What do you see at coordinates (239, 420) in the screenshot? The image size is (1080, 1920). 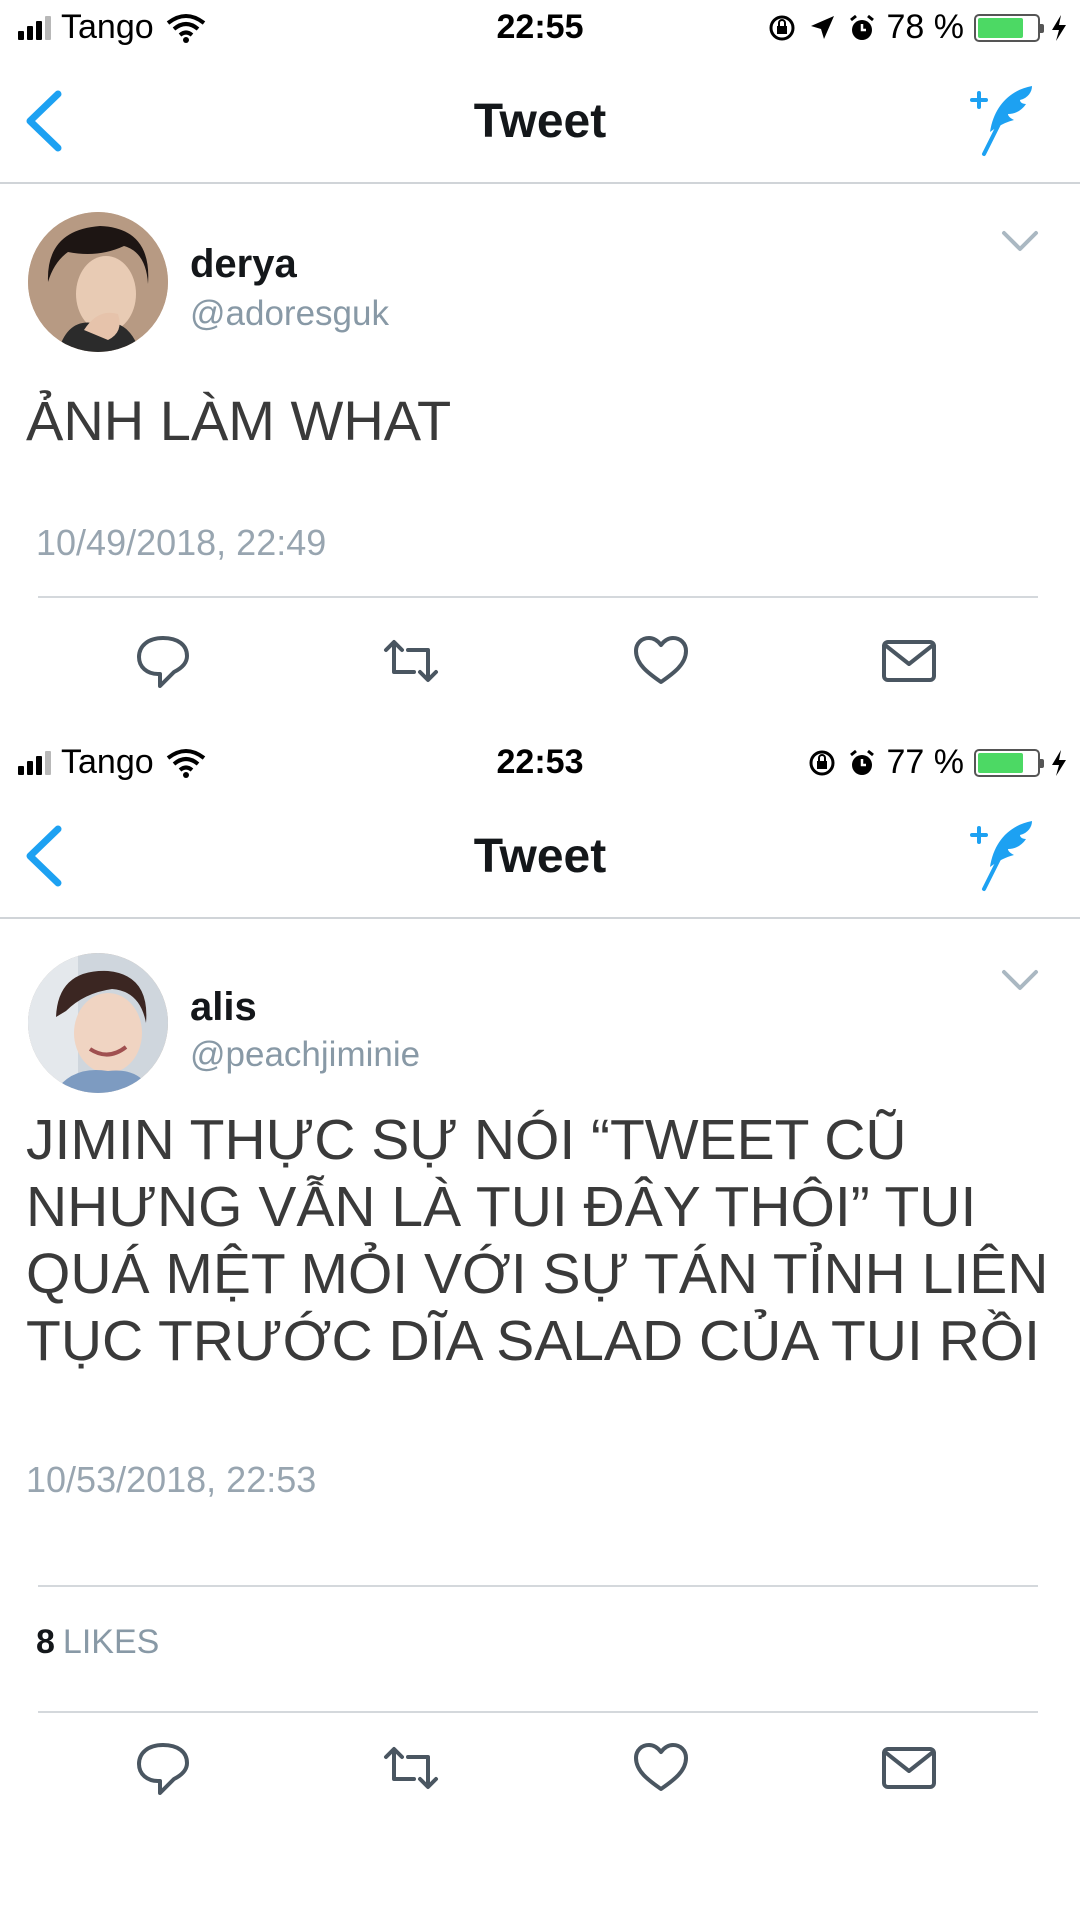 I see `tweet-text: ẢNH LÀM WHAT` at bounding box center [239, 420].